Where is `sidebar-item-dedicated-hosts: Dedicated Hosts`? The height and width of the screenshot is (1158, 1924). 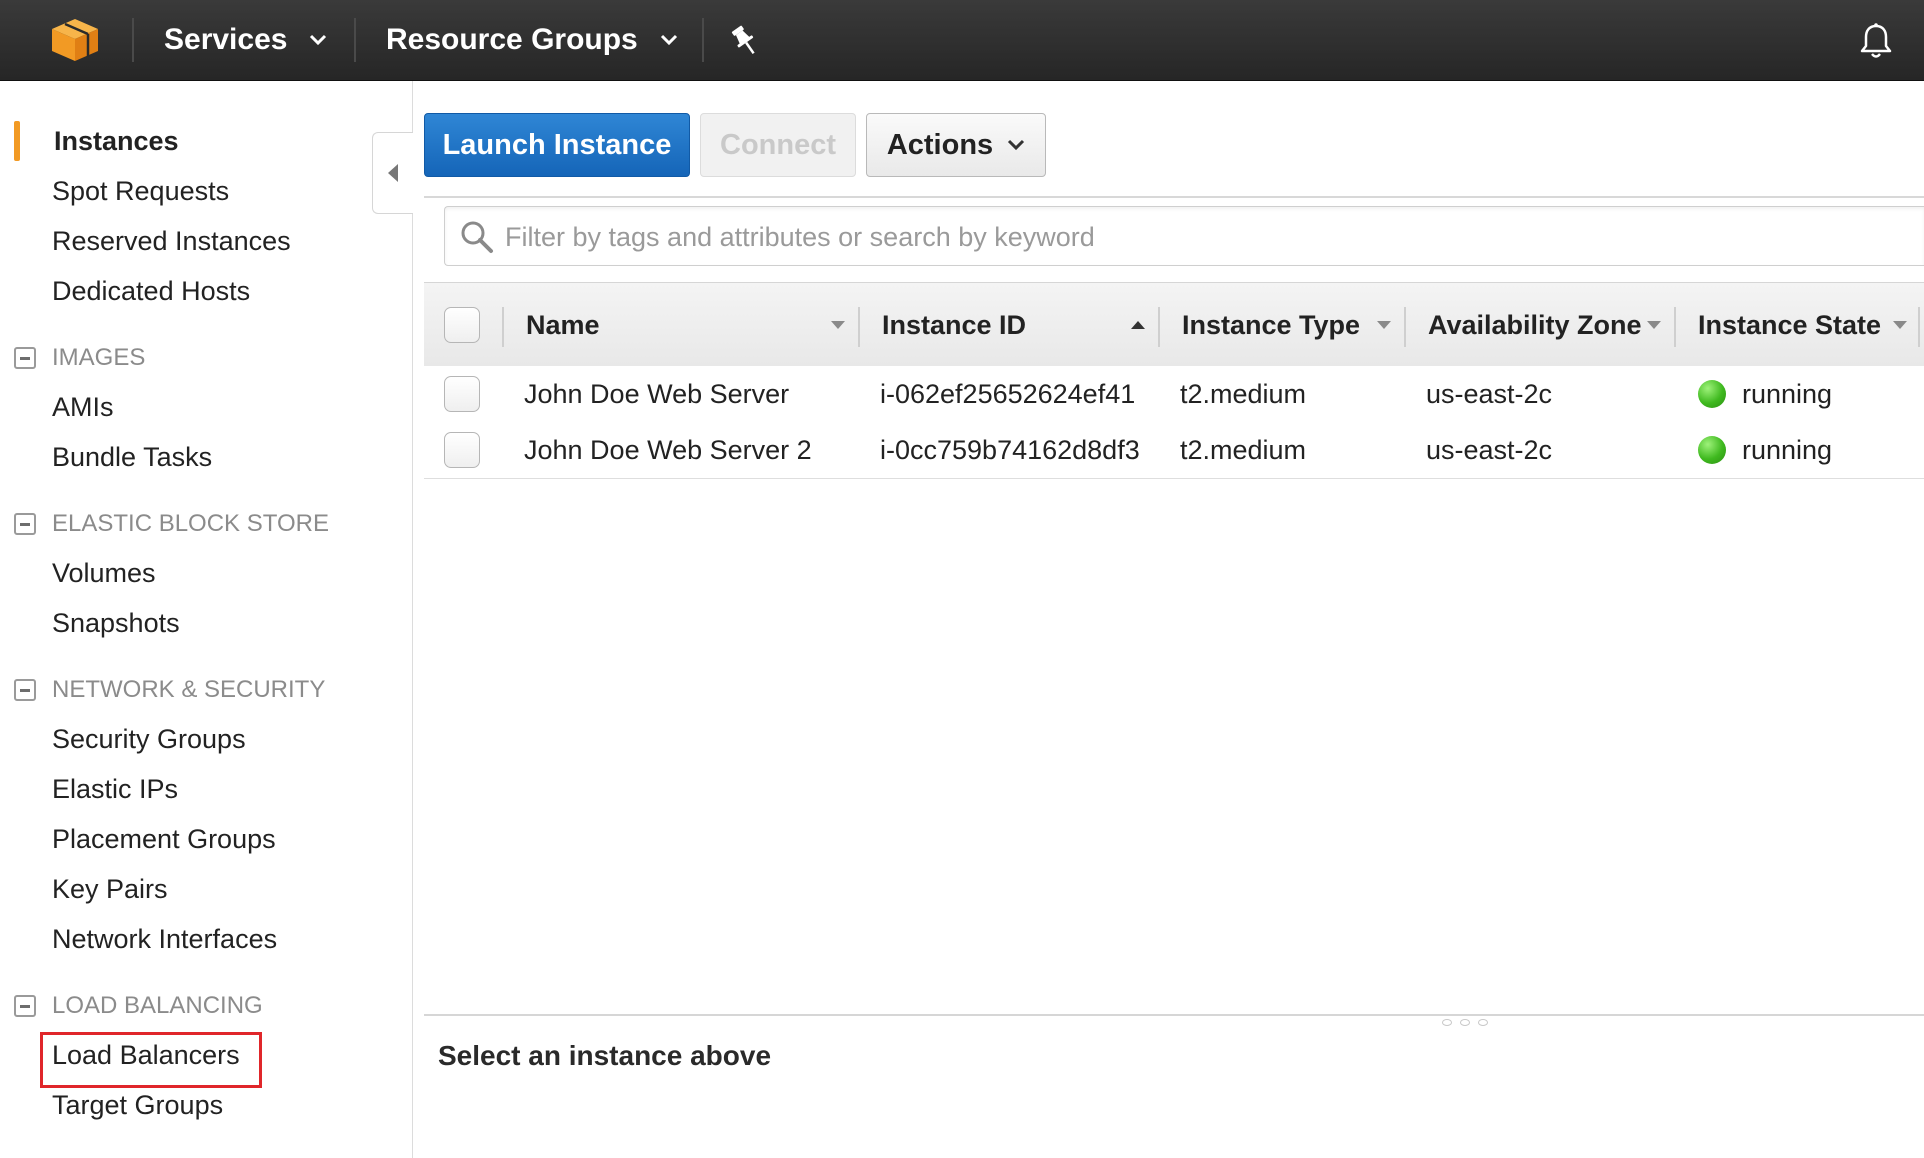 sidebar-item-dedicated-hosts: Dedicated Hosts is located at coordinates (151, 291).